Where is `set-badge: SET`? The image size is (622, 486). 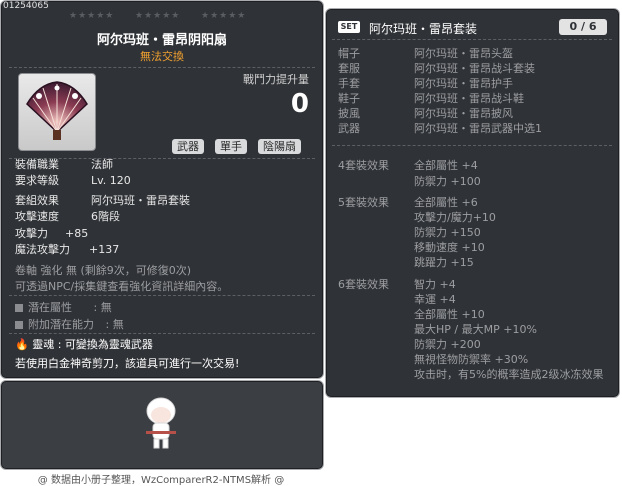 set-badge: SET is located at coordinates (349, 27).